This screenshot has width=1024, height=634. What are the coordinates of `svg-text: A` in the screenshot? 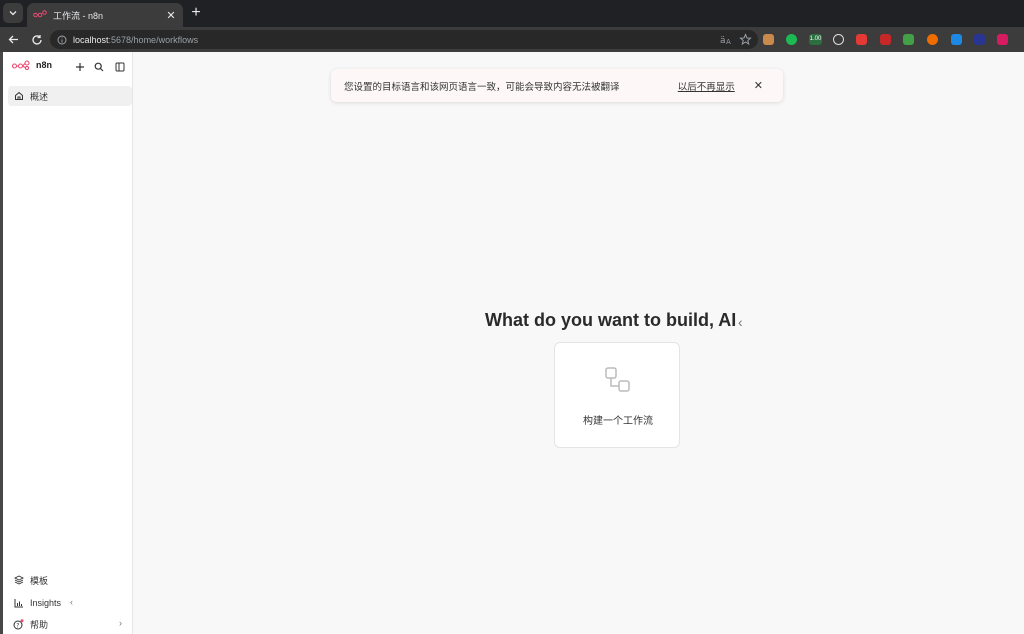 It's located at (728, 42).